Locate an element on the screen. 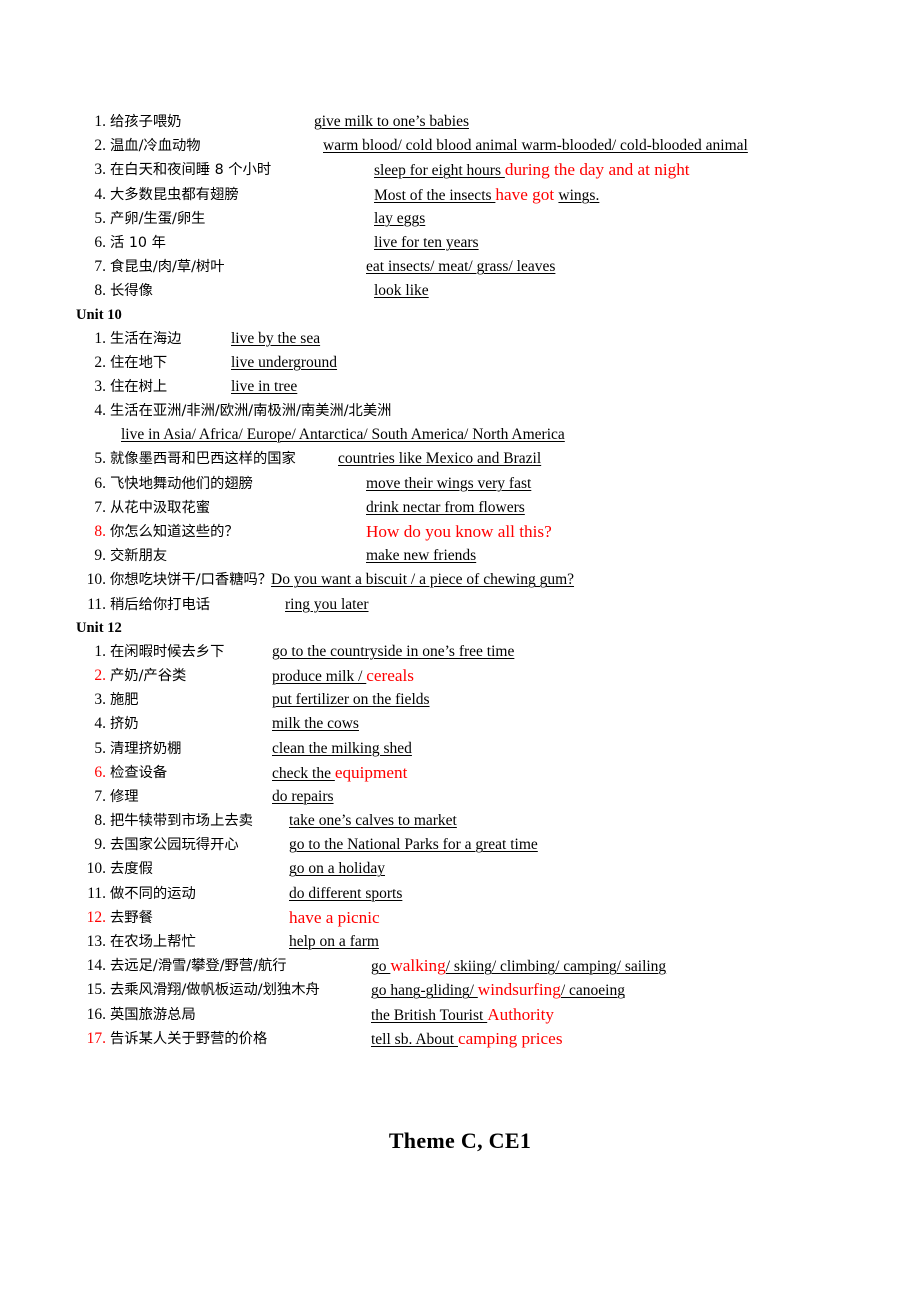 Image resolution: width=920 pixels, height=1302 pixels. plain-text: clean the milking shed is located at coordinates (342, 748).